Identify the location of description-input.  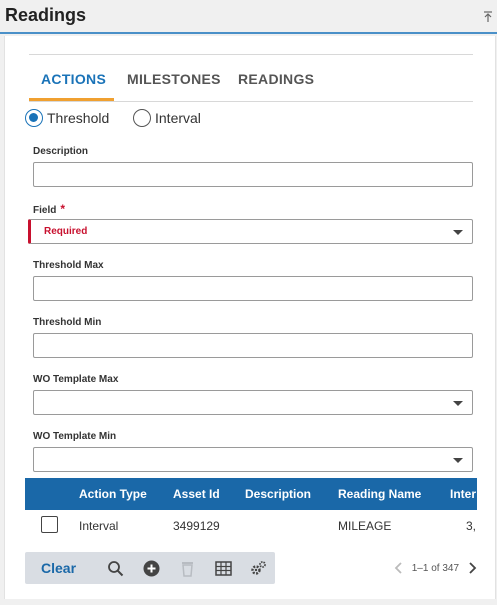
(253, 174).